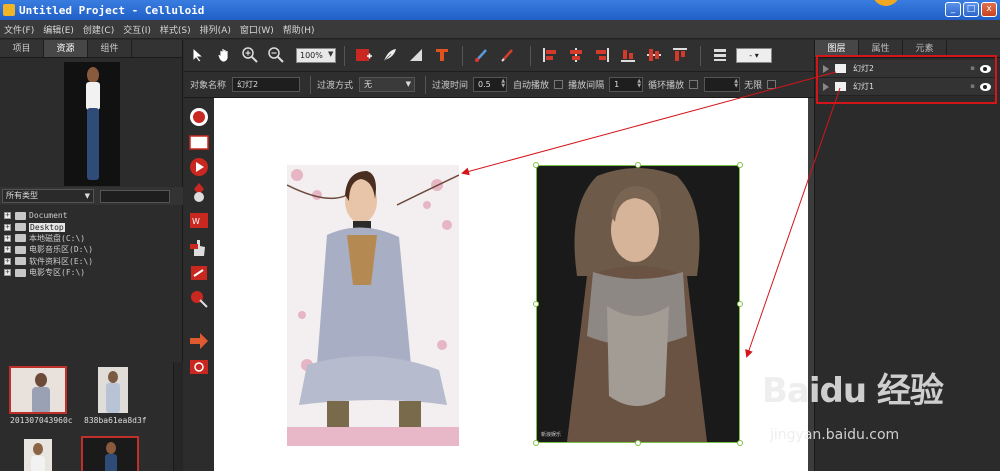  I want to click on tab-project: 项目, so click(22, 48).